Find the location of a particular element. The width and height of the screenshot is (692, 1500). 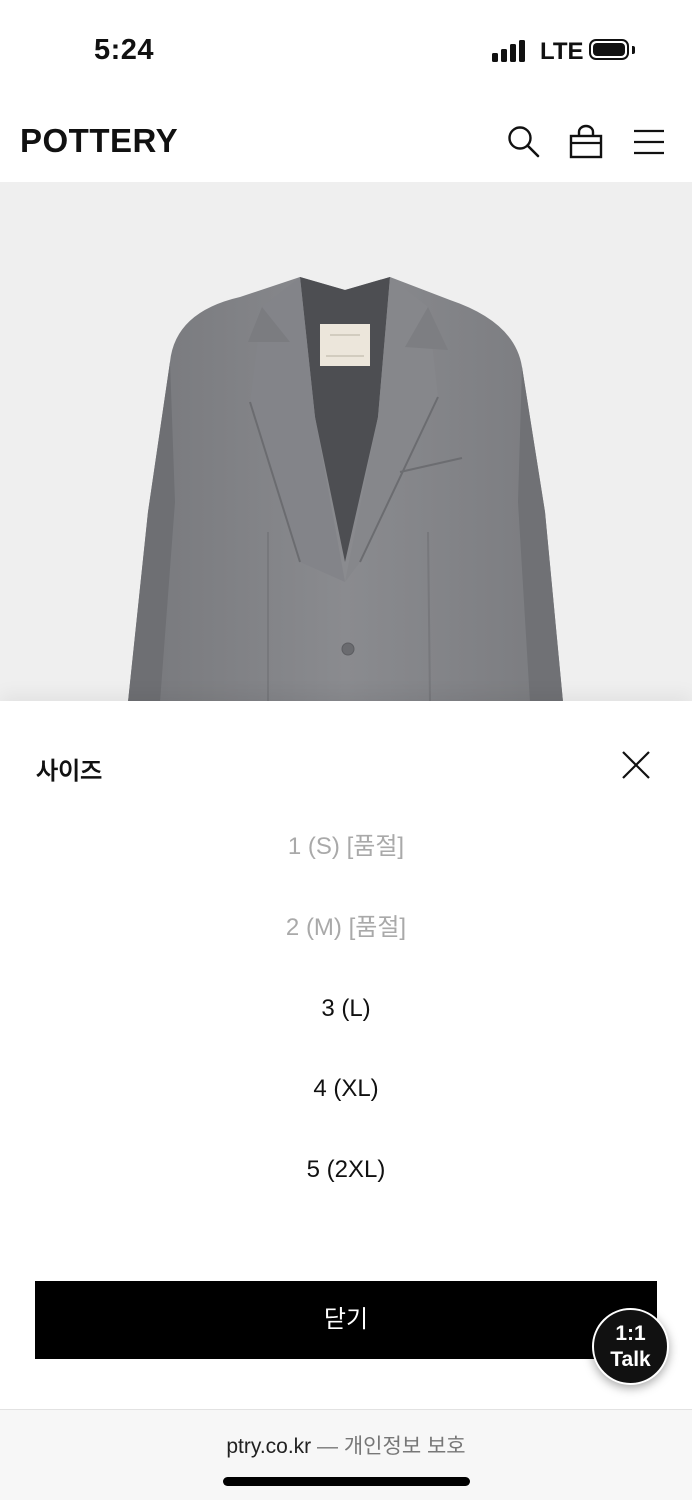

size-option-3: 3 (L) is located at coordinates (346, 1009).